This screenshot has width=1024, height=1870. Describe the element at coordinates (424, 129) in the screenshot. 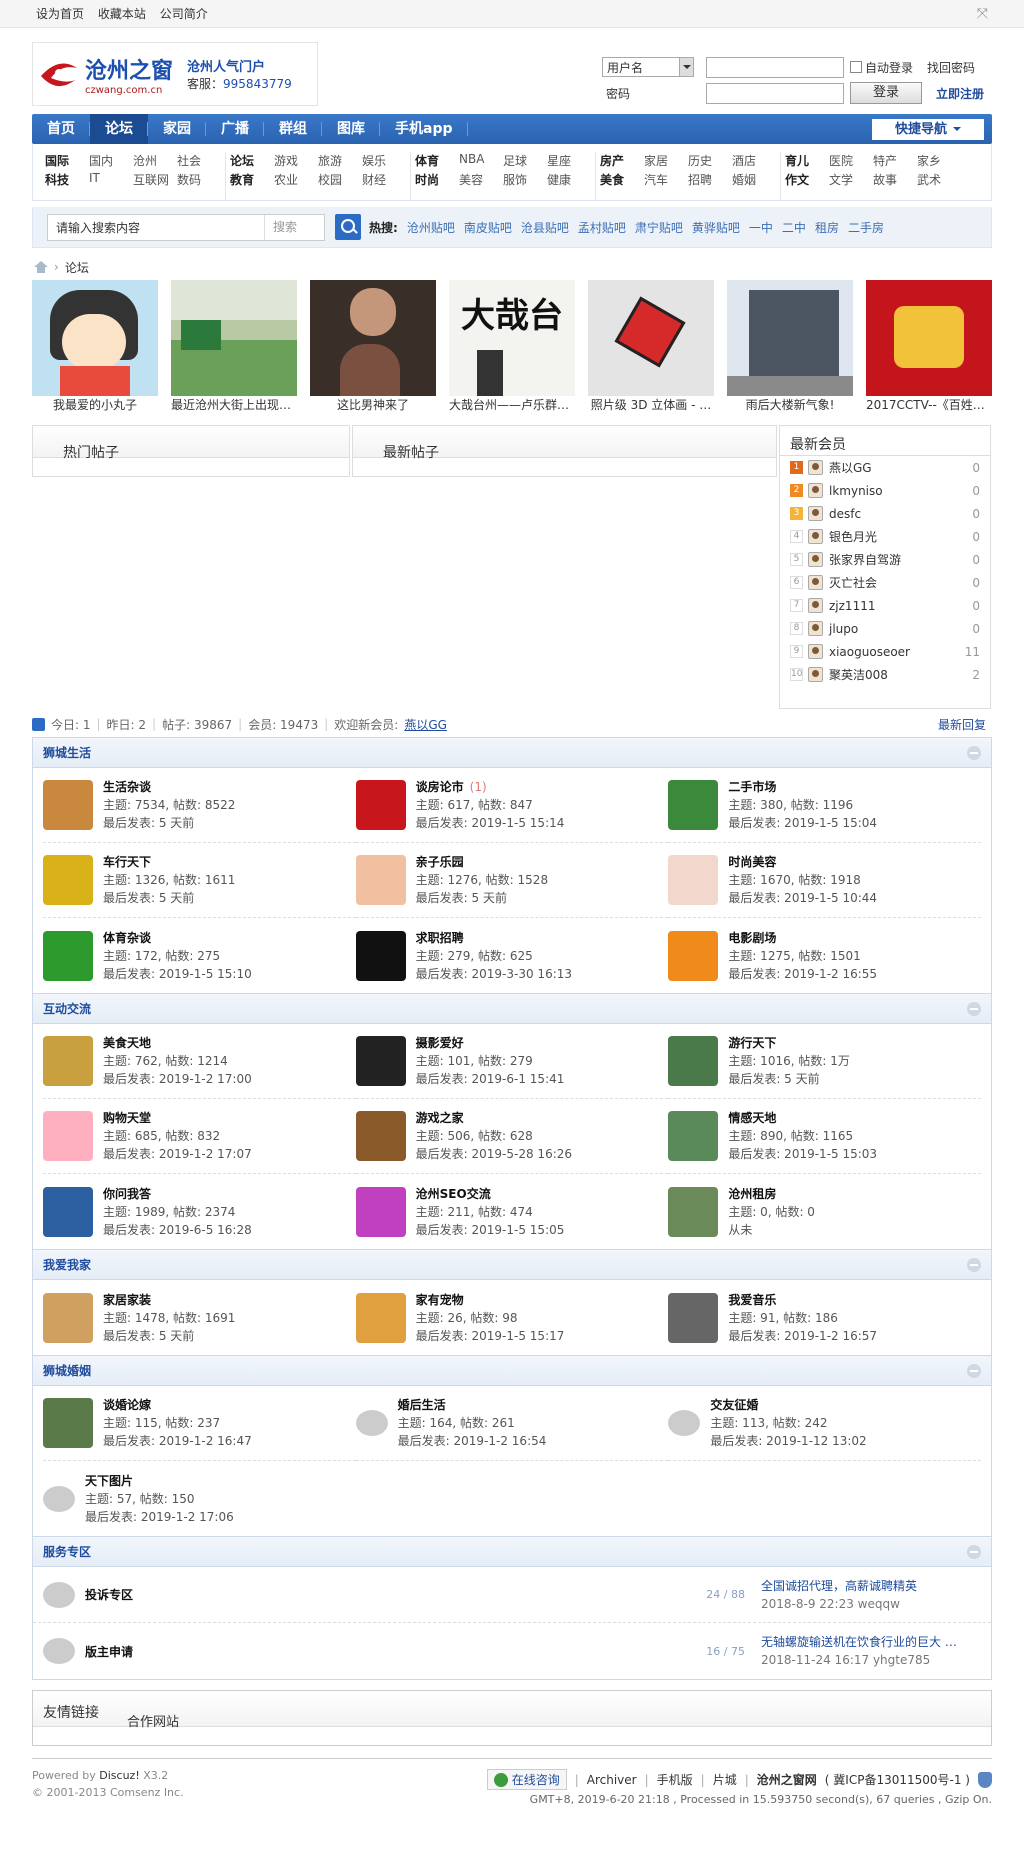

I see `nav-mobile-app: 手机app` at that location.